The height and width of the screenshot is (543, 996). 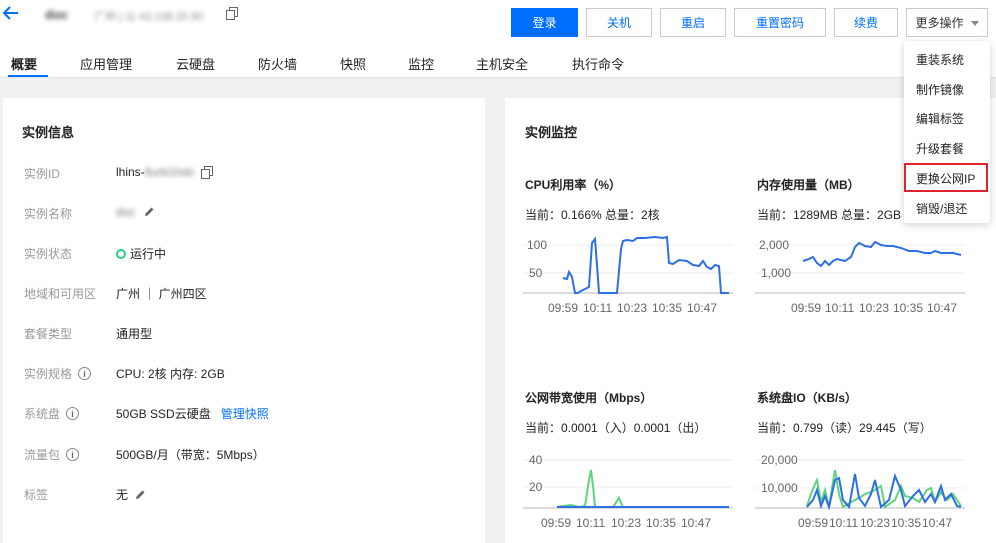 I want to click on memory-x-0959: 09:59, so click(x=806, y=308).